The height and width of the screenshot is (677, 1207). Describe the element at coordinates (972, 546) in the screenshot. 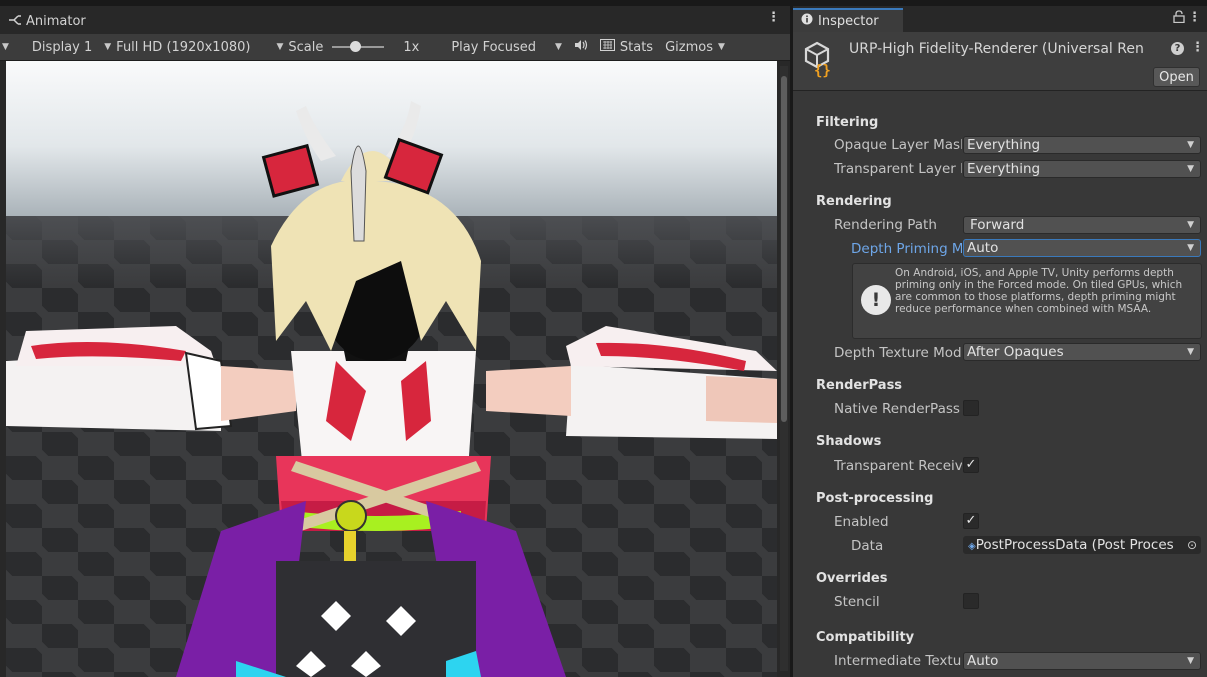

I see `post-process-asset-icon: ◈` at that location.